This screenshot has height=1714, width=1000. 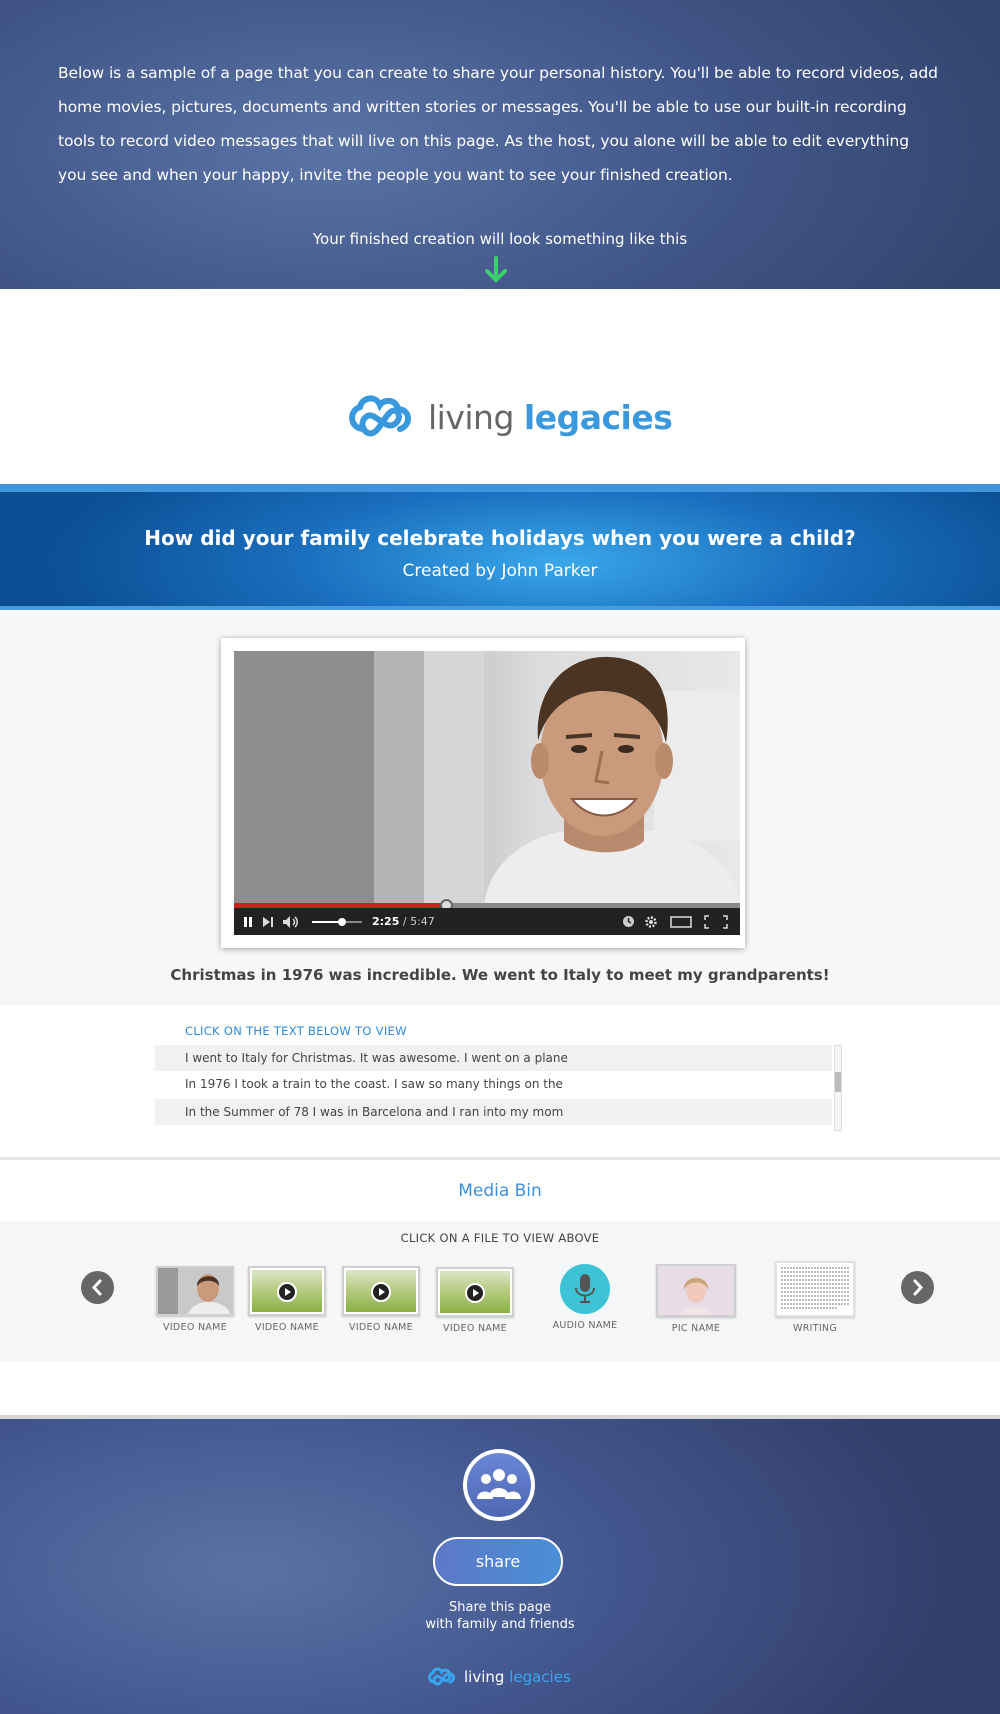 I want to click on video-frame: 2:25 / 5:47, so click(x=483, y=793).